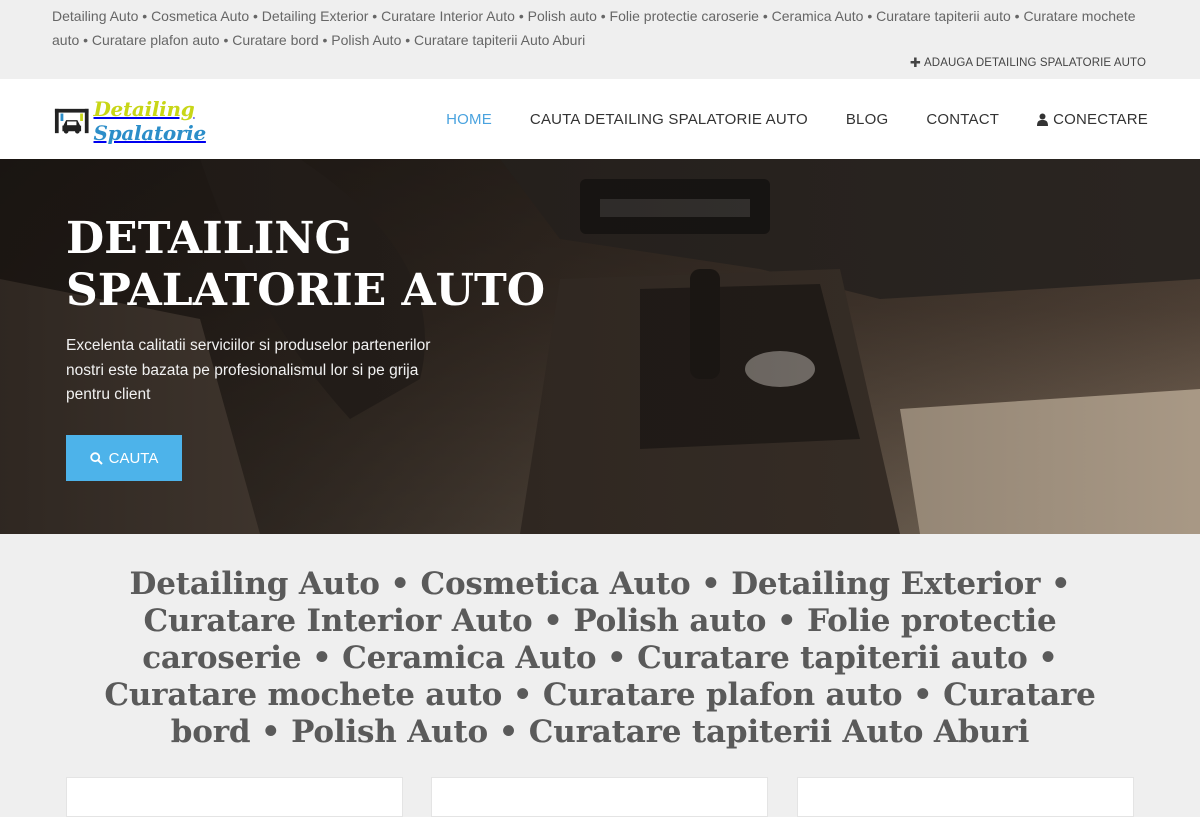 The height and width of the screenshot is (817, 1200). I want to click on plus-icon: ✚, so click(916, 62).